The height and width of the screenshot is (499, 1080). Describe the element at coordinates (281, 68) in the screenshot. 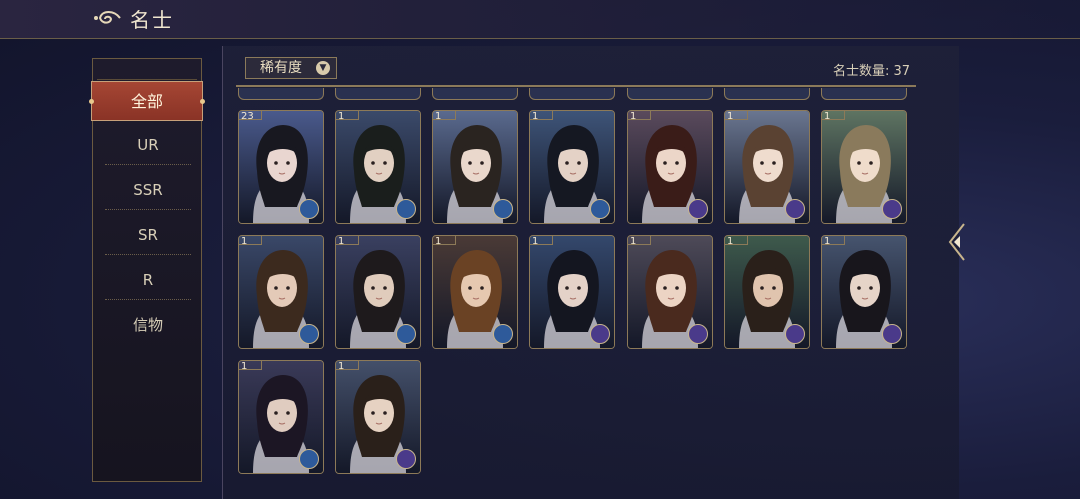

I see `rarity-filter-label: 稀有度` at that location.